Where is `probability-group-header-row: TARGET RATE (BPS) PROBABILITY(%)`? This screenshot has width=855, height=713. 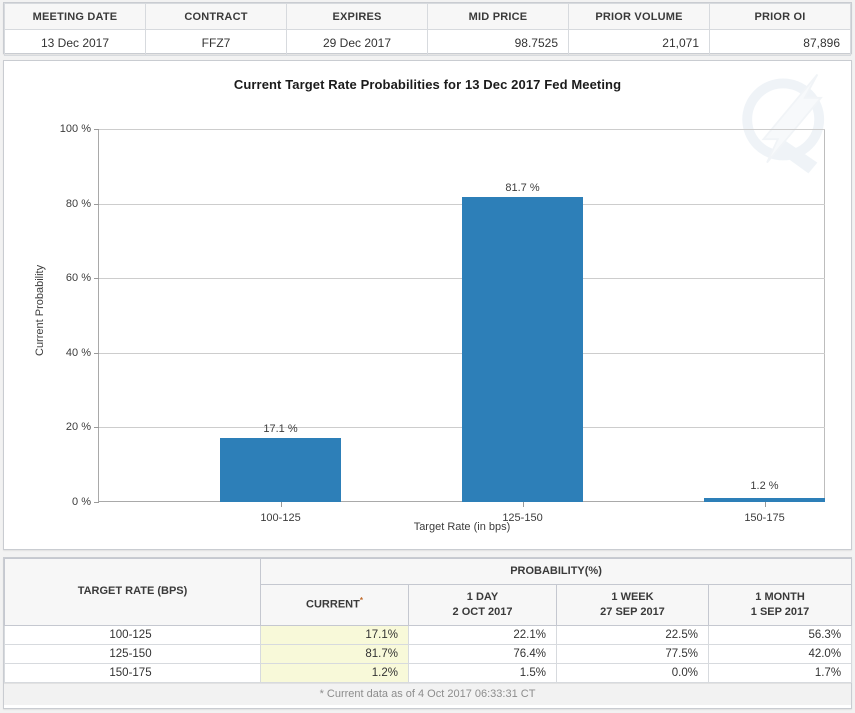 probability-group-header-row: TARGET RATE (BPS) PROBABILITY(%) is located at coordinates (428, 592).